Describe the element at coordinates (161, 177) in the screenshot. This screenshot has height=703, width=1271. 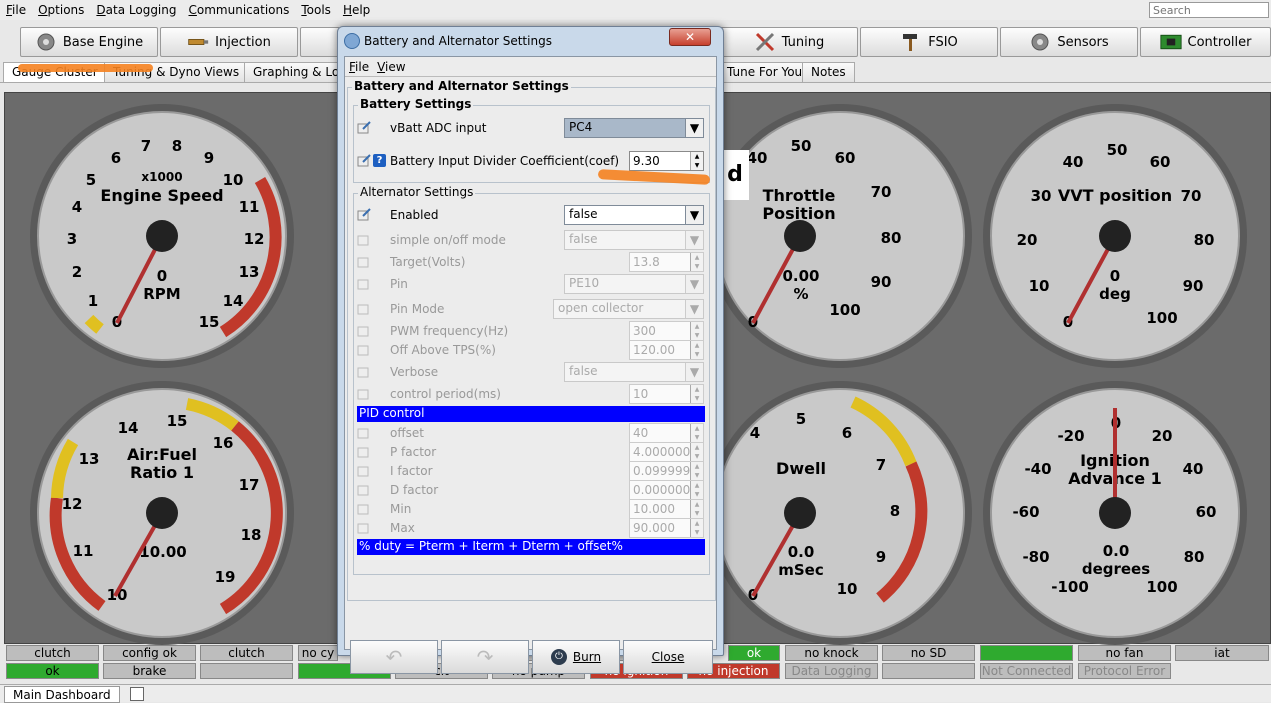
I see `rpm-multiplier: x1000` at that location.